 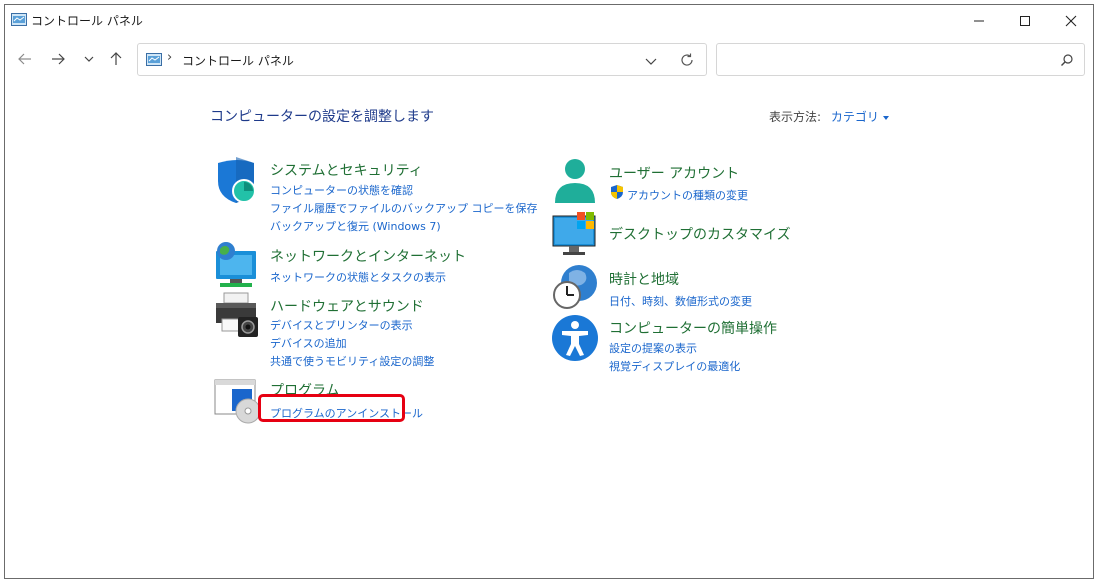 What do you see at coordinates (575, 234) in the screenshot?
I see `desktop-monitor-icon` at bounding box center [575, 234].